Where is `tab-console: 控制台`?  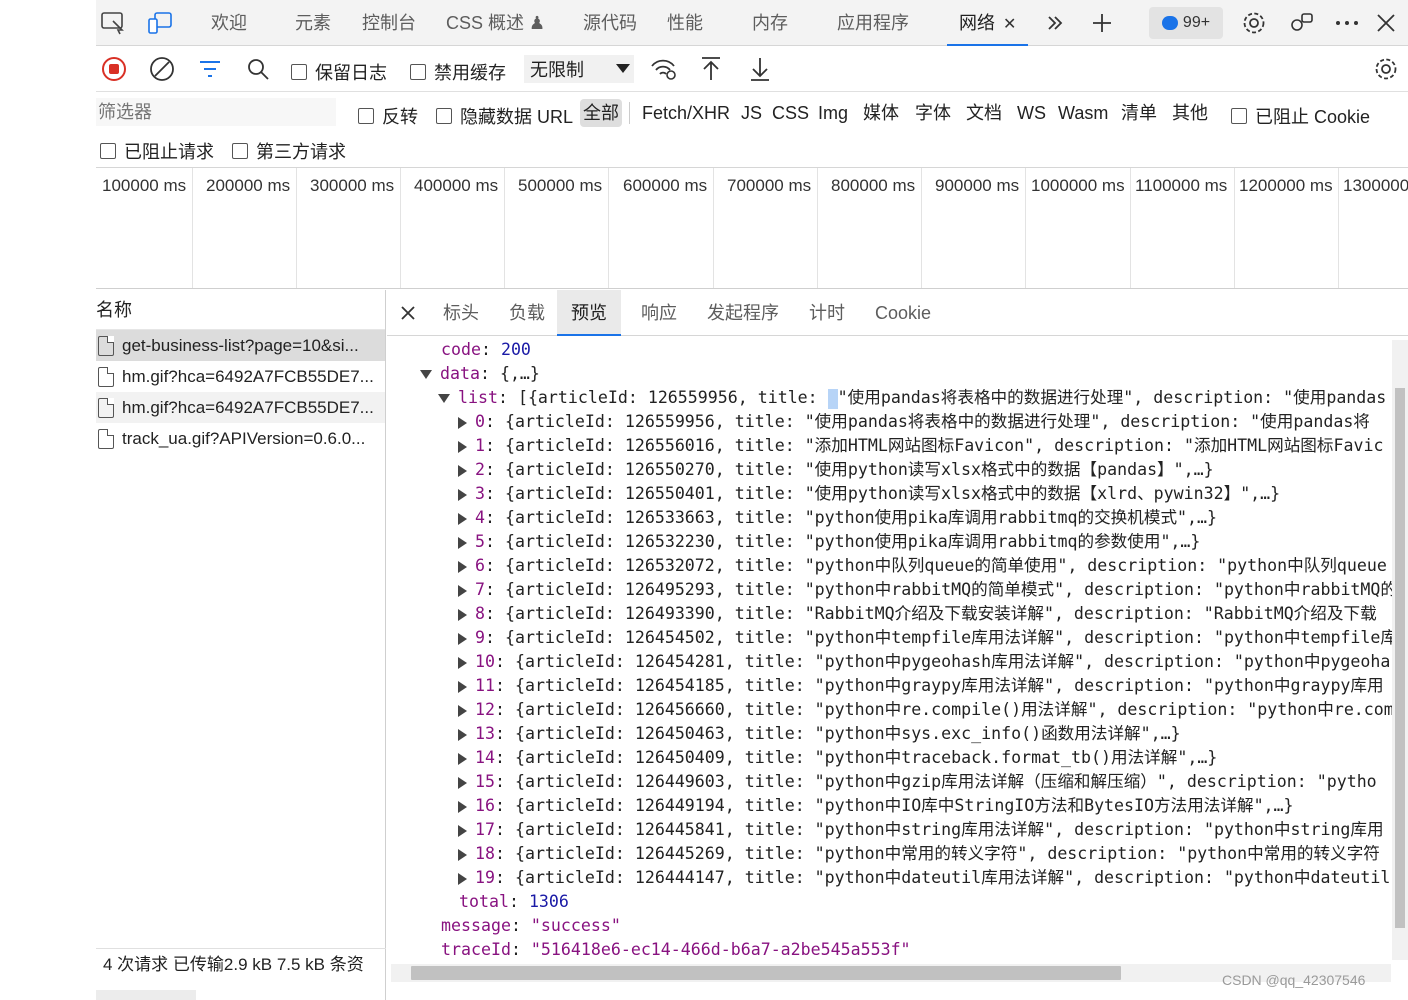 tab-console: 控制台 is located at coordinates (389, 23).